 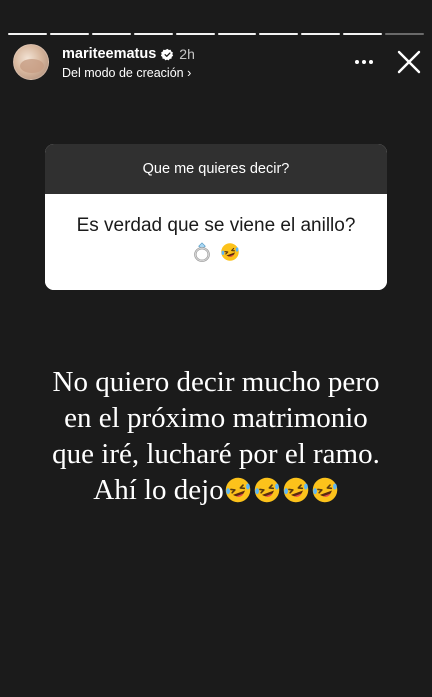 I want to click on question-answer-area: Es verdad que se viene el anillo?, so click(x=216, y=242).